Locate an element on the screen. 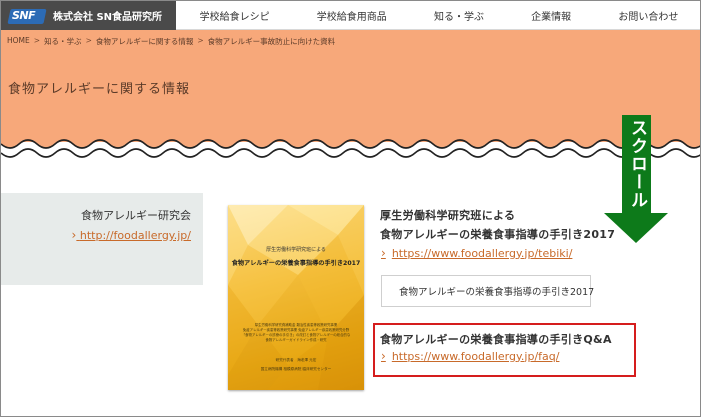  cover-fine-line: 食物アレルギーガイドライン作成・研究 is located at coordinates (296, 340).